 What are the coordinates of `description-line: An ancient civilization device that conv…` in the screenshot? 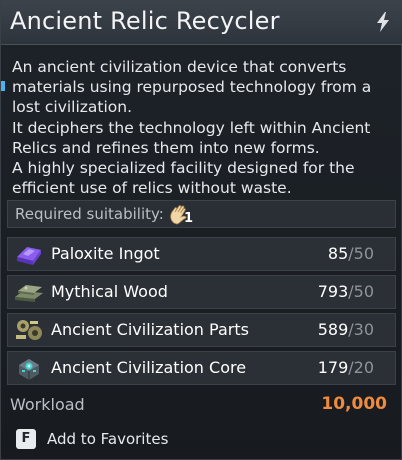 It's located at (179, 67).